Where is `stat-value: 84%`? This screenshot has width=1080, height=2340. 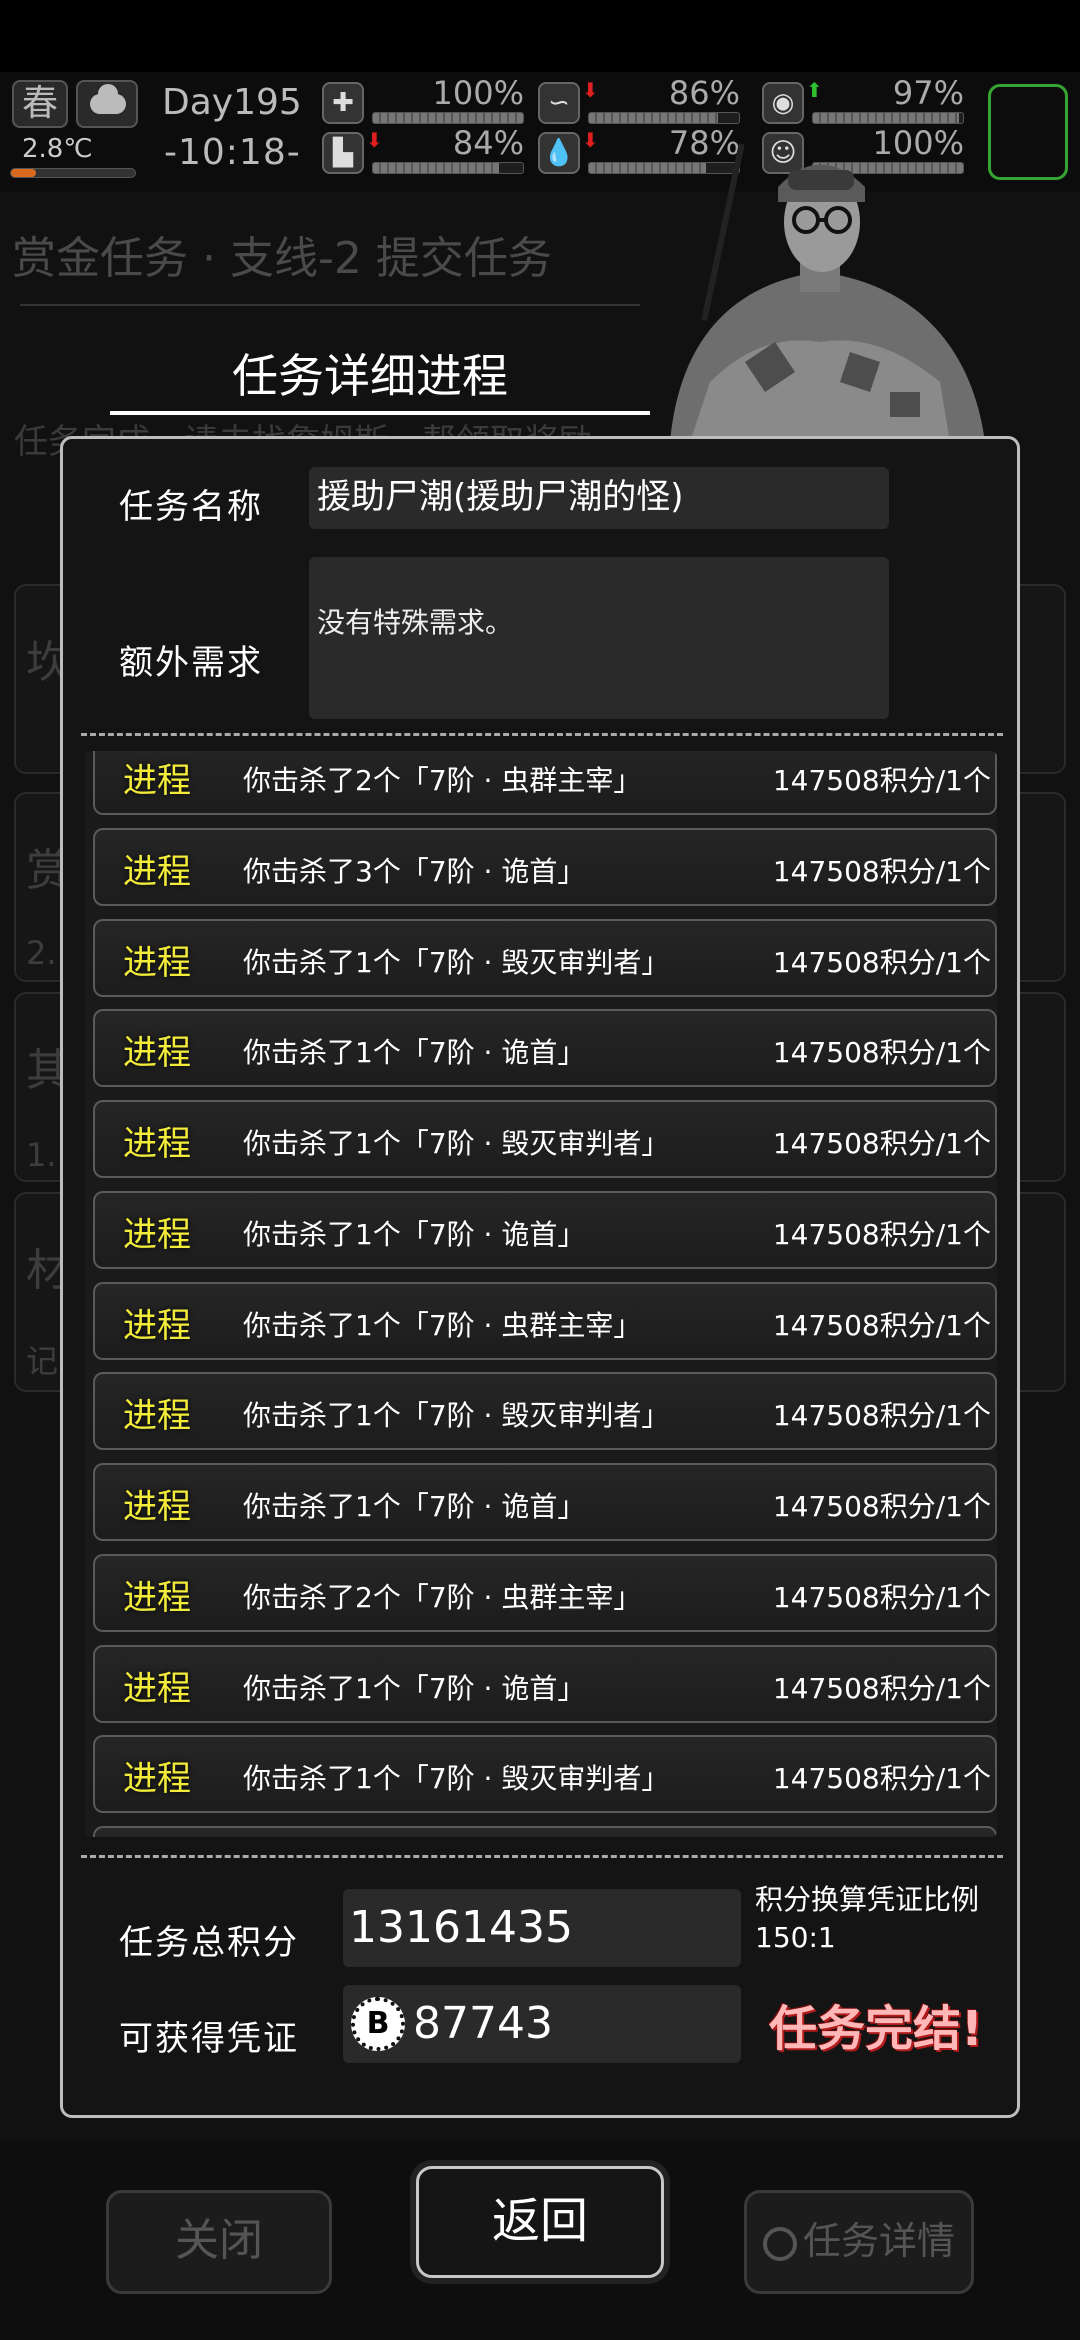 stat-value: 84% is located at coordinates (488, 143).